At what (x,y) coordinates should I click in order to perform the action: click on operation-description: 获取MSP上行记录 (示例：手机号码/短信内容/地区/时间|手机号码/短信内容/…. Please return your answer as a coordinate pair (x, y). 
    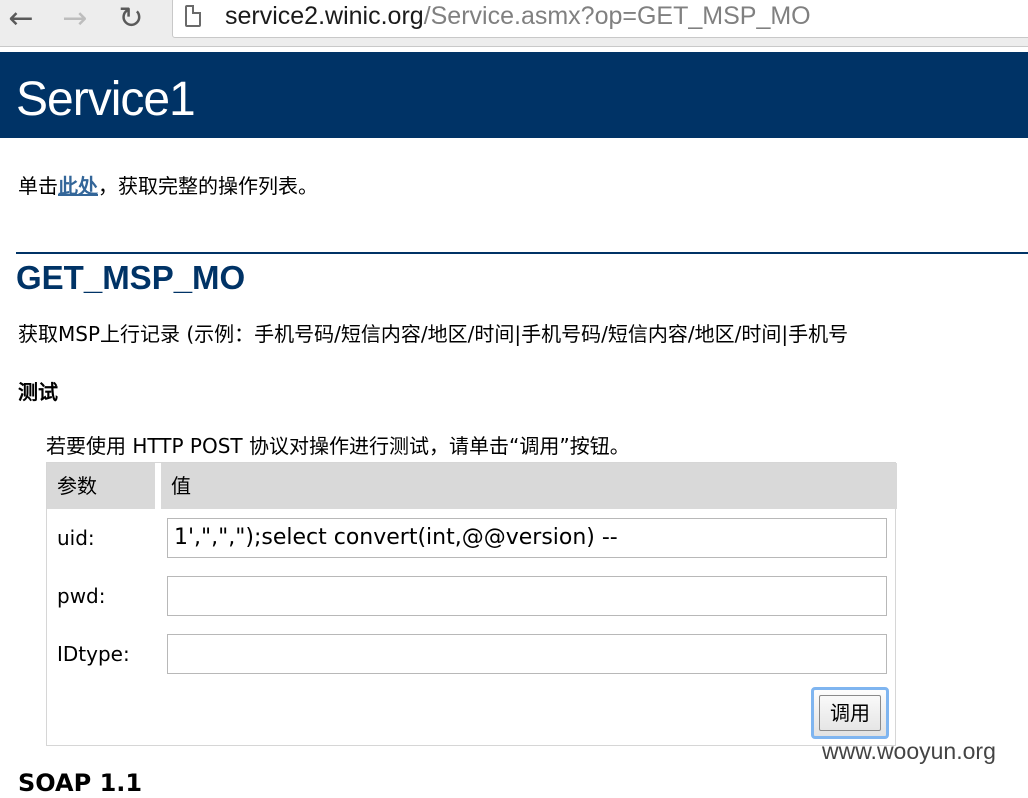
    Looking at the image, I should click on (433, 334).